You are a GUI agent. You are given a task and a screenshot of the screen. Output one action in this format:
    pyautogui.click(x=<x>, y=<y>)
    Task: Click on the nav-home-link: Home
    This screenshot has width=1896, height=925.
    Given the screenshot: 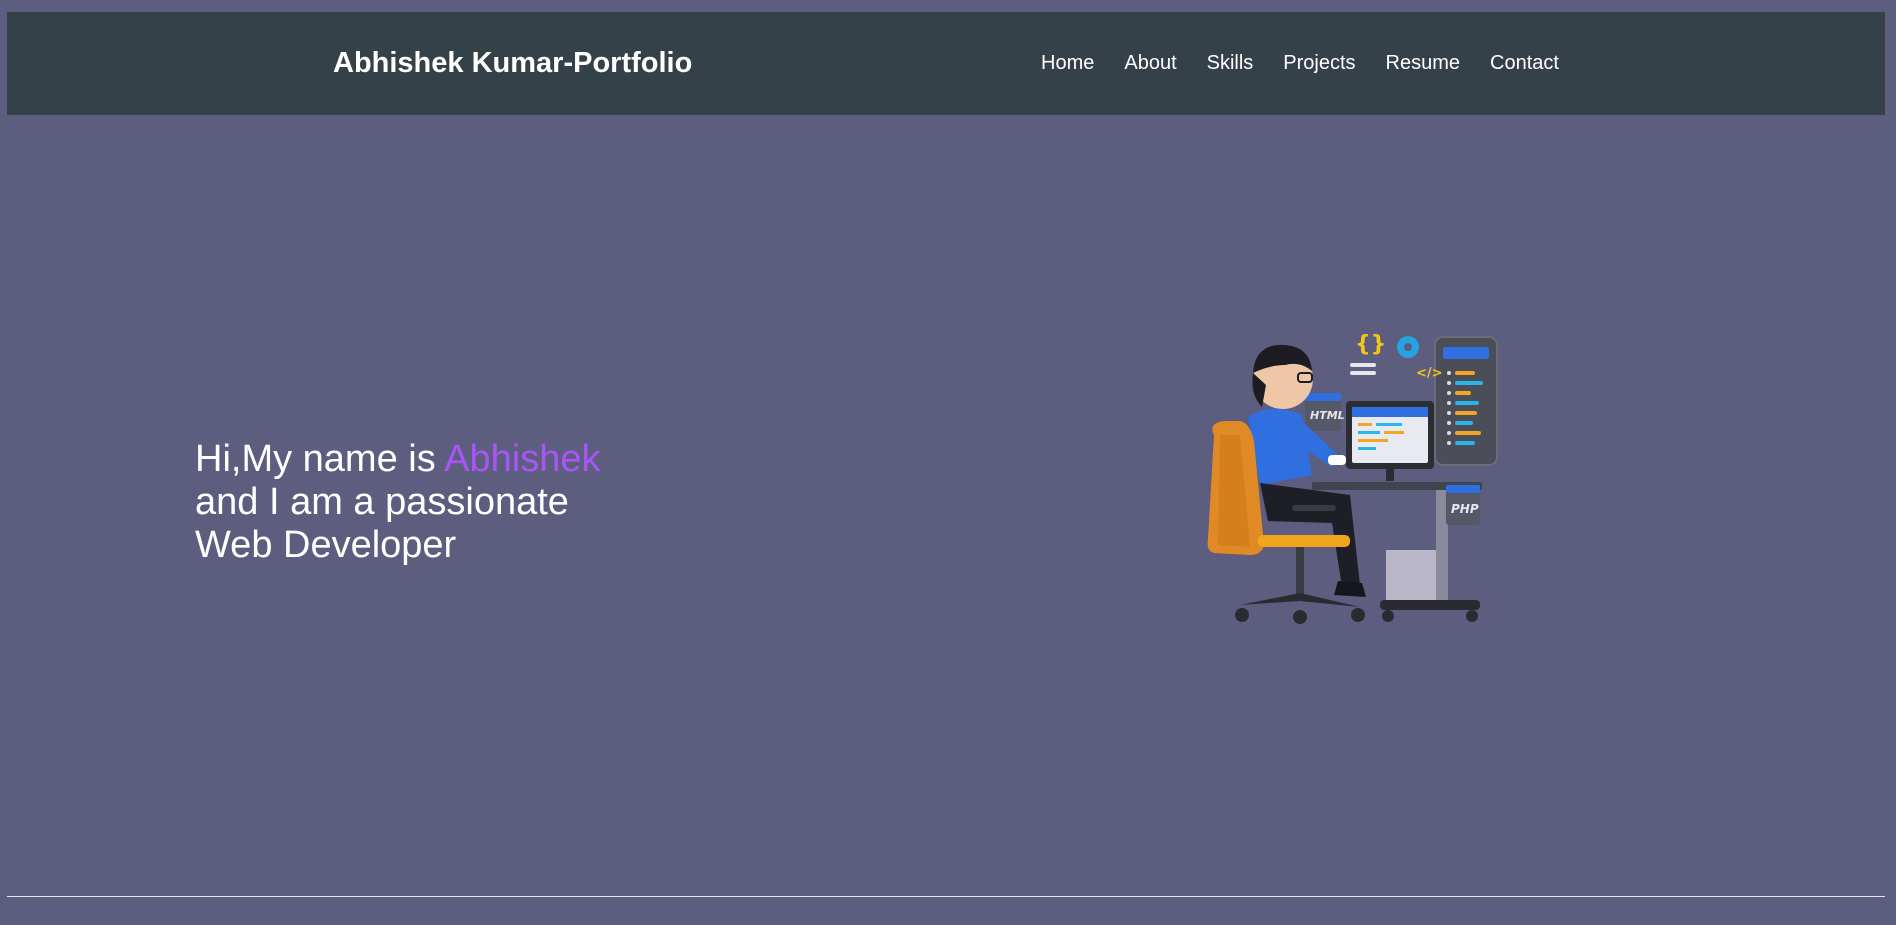 What is the action you would take?
    pyautogui.click(x=1067, y=63)
    